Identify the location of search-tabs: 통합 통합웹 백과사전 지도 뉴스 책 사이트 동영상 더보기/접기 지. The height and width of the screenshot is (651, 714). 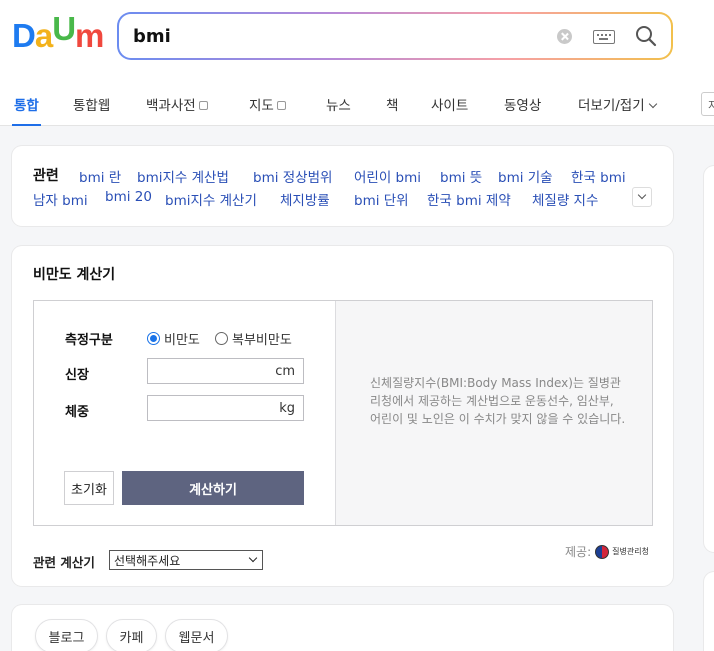
(357, 103).